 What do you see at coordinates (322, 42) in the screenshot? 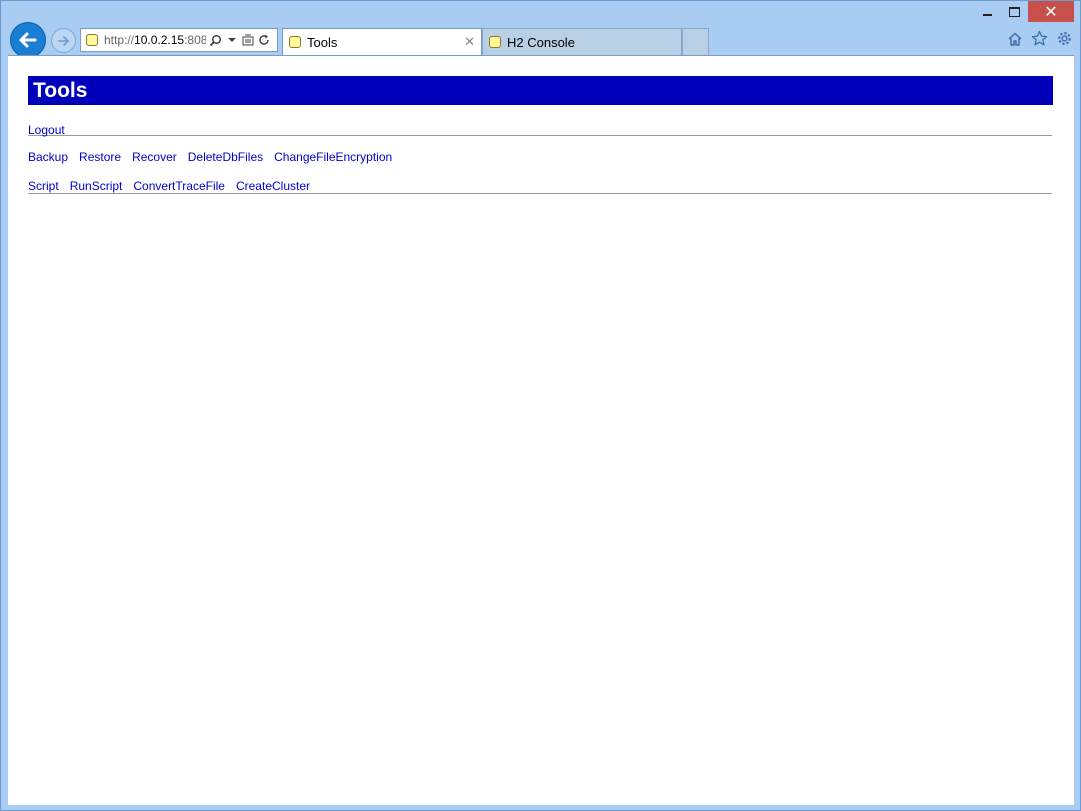
I see `tab-label: Tools` at bounding box center [322, 42].